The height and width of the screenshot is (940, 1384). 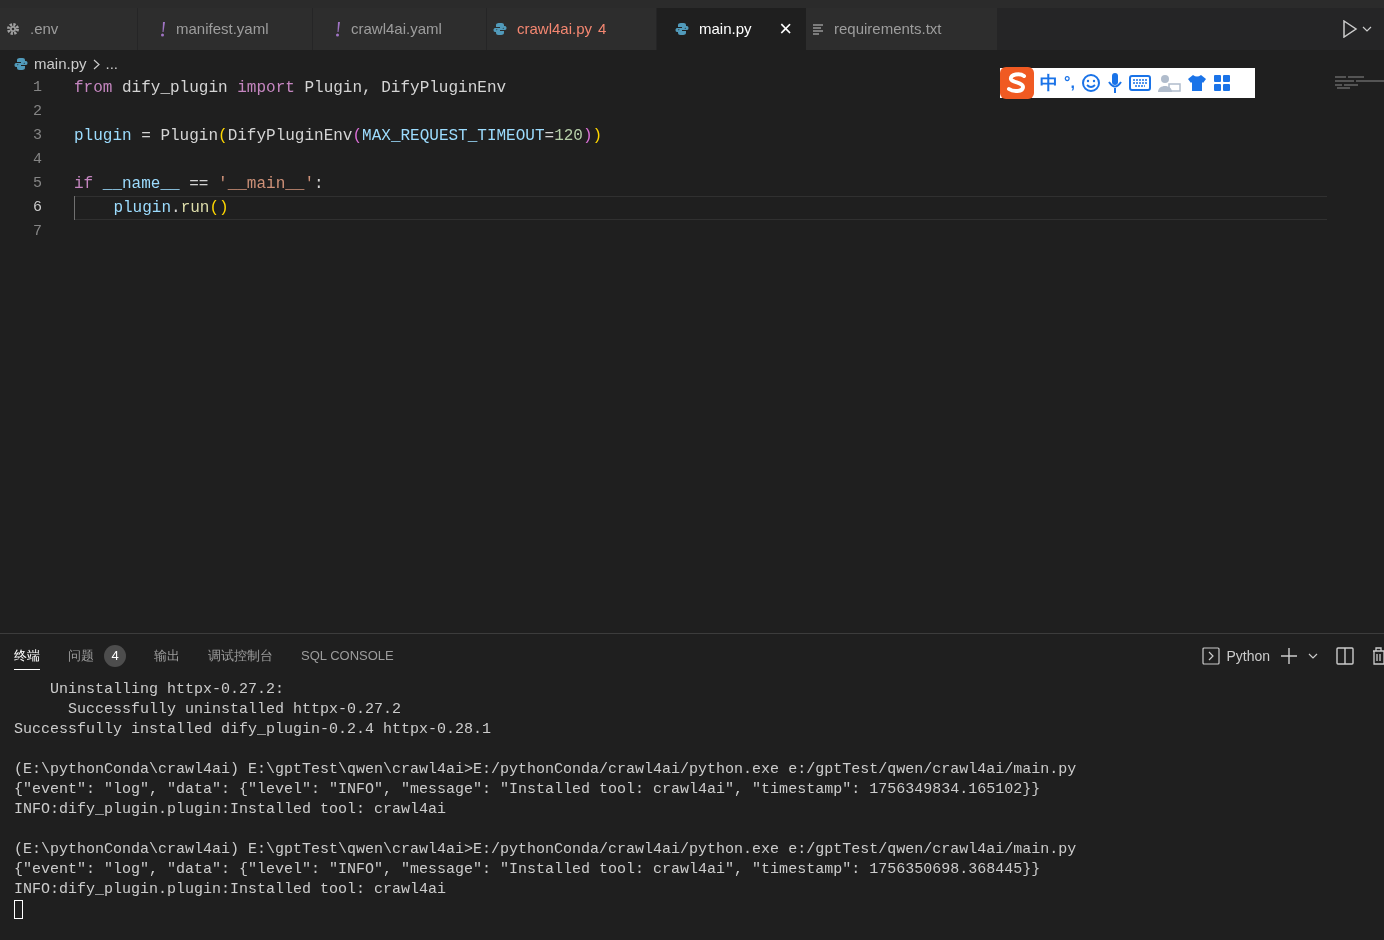 I want to click on close-button: ×, so click(x=785, y=29).